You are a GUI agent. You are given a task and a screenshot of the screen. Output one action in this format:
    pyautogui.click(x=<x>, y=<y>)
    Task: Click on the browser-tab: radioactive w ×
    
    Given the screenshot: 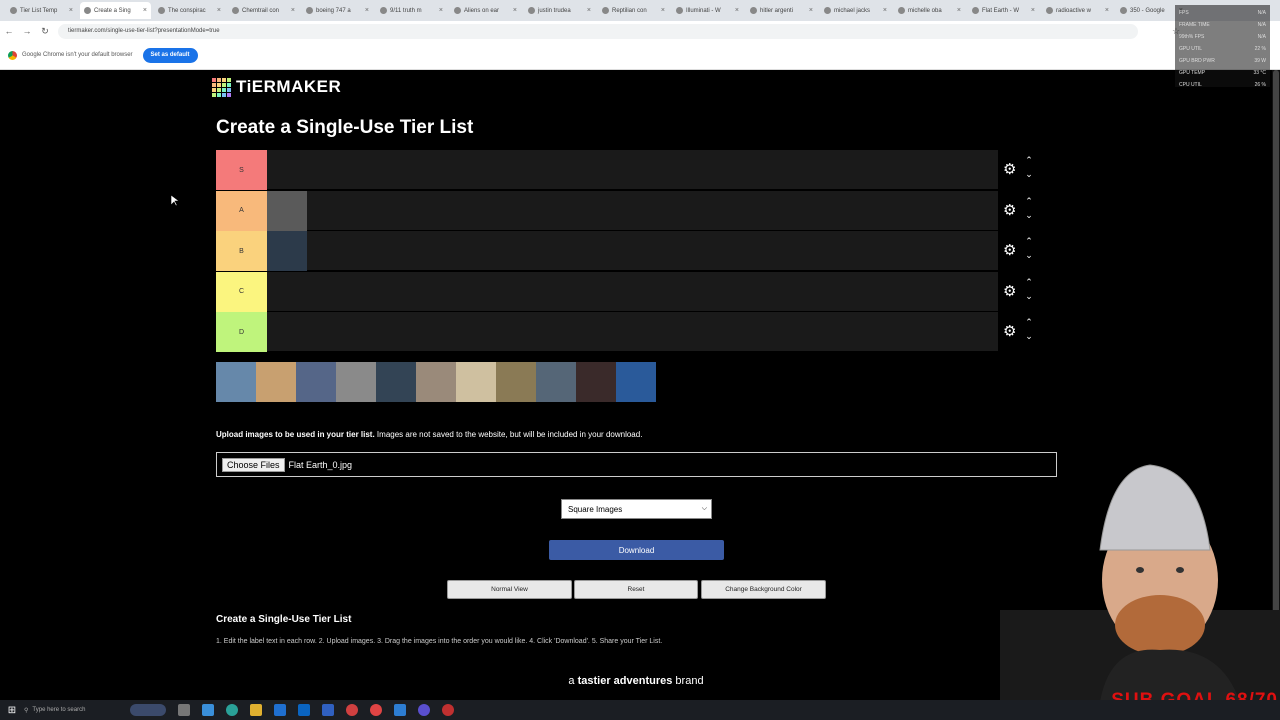 What is the action you would take?
    pyautogui.click(x=1077, y=10)
    